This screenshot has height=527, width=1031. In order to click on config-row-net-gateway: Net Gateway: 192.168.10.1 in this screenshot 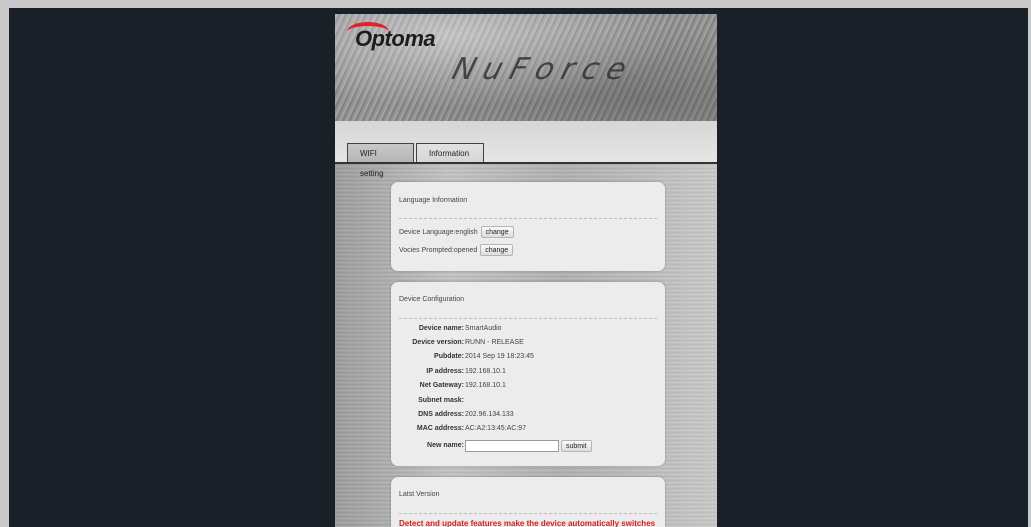, I will do `click(528, 386)`.